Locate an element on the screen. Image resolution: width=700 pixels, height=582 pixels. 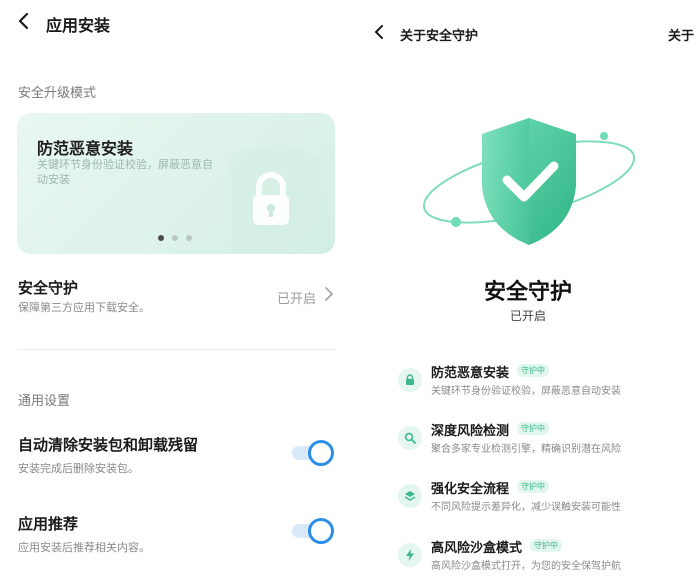
feature-description: 高风险沙盒模式打开，为您的安全保驾护航 is located at coordinates (526, 566).